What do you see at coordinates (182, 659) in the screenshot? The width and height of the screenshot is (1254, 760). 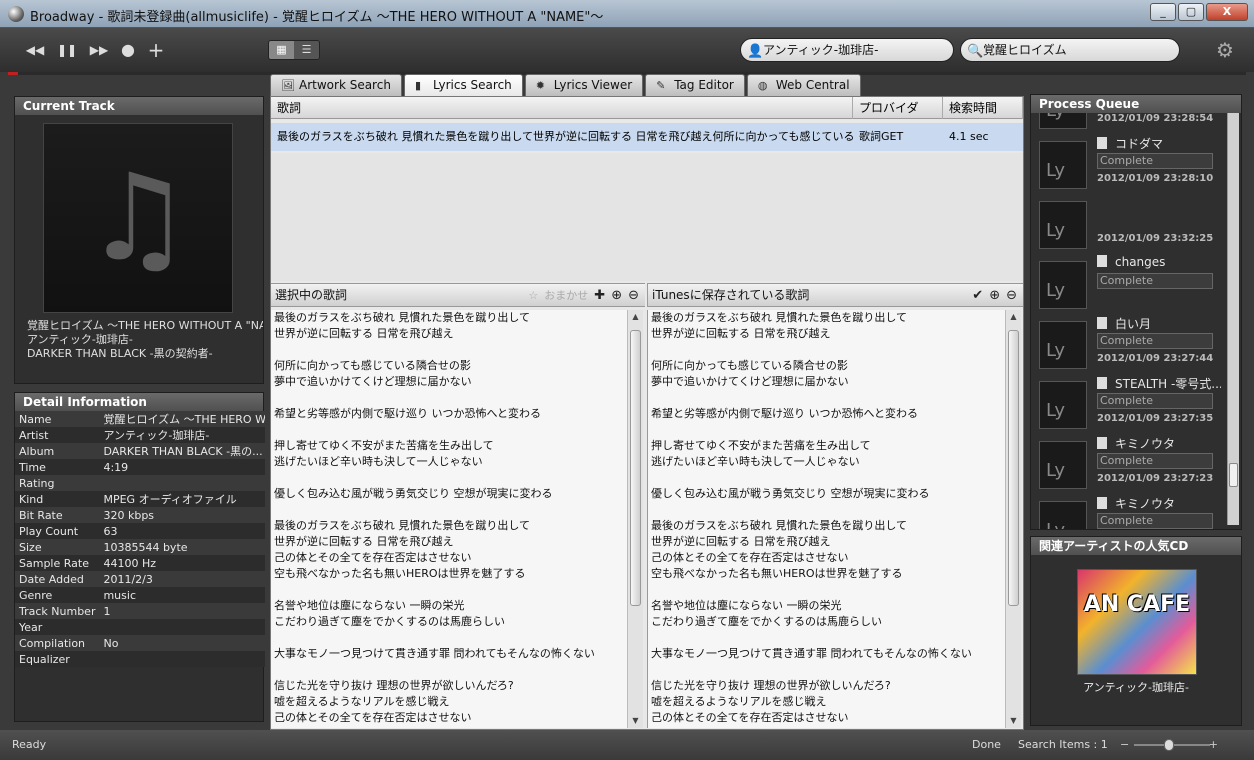 I see `detail-value` at bounding box center [182, 659].